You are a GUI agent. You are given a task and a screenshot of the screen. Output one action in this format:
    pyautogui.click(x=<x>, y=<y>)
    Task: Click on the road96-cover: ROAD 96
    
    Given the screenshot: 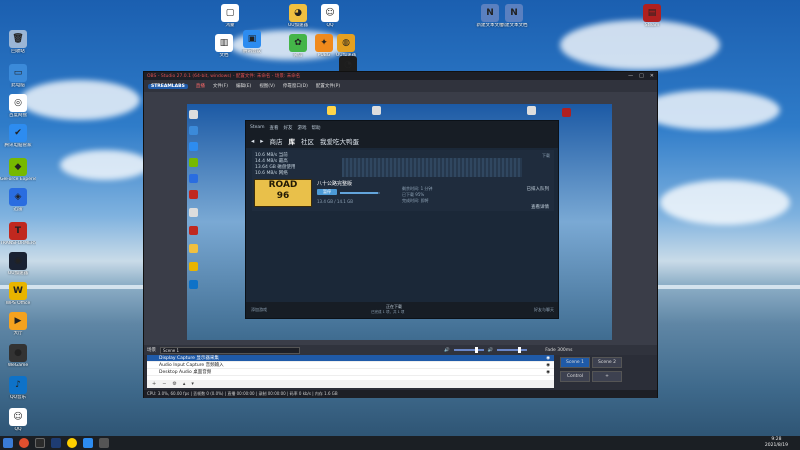 What is the action you would take?
    pyautogui.click(x=283, y=193)
    